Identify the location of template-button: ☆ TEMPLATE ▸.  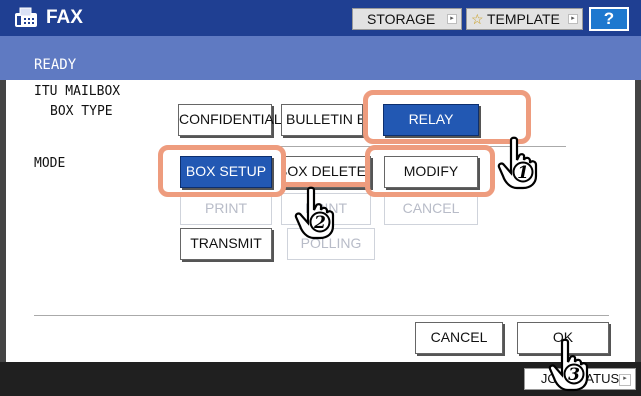
(524, 19).